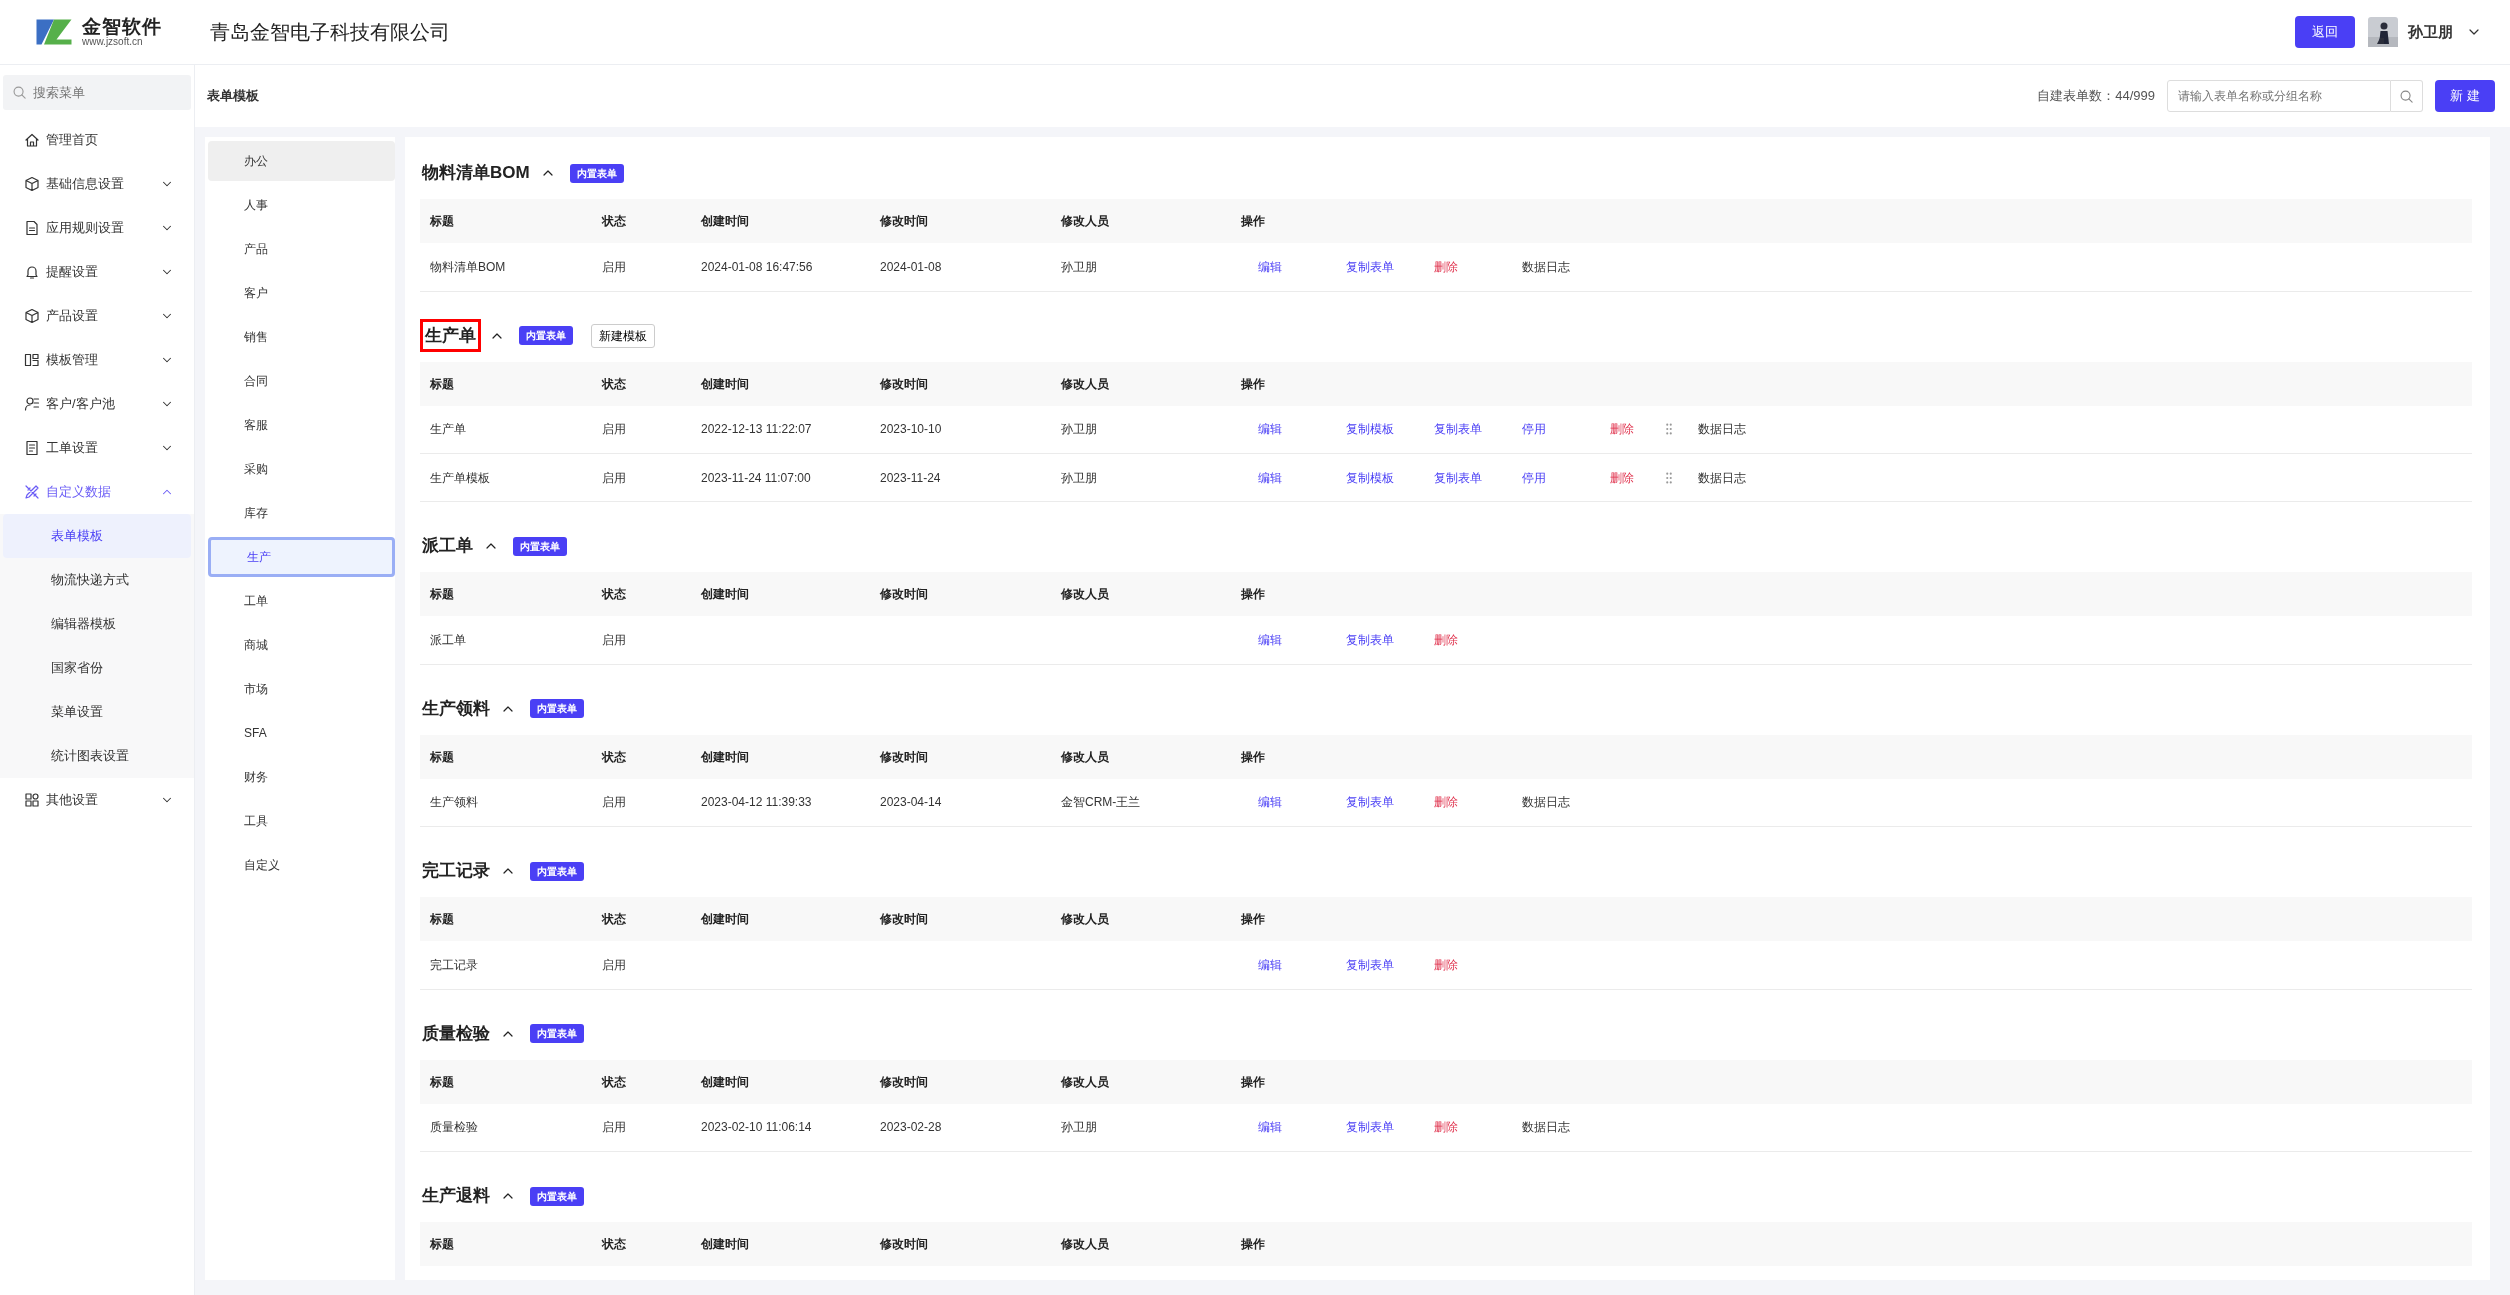 The image size is (2510, 1295). Describe the element at coordinates (301, 601) in the screenshot. I see `category-item: 工单` at that location.